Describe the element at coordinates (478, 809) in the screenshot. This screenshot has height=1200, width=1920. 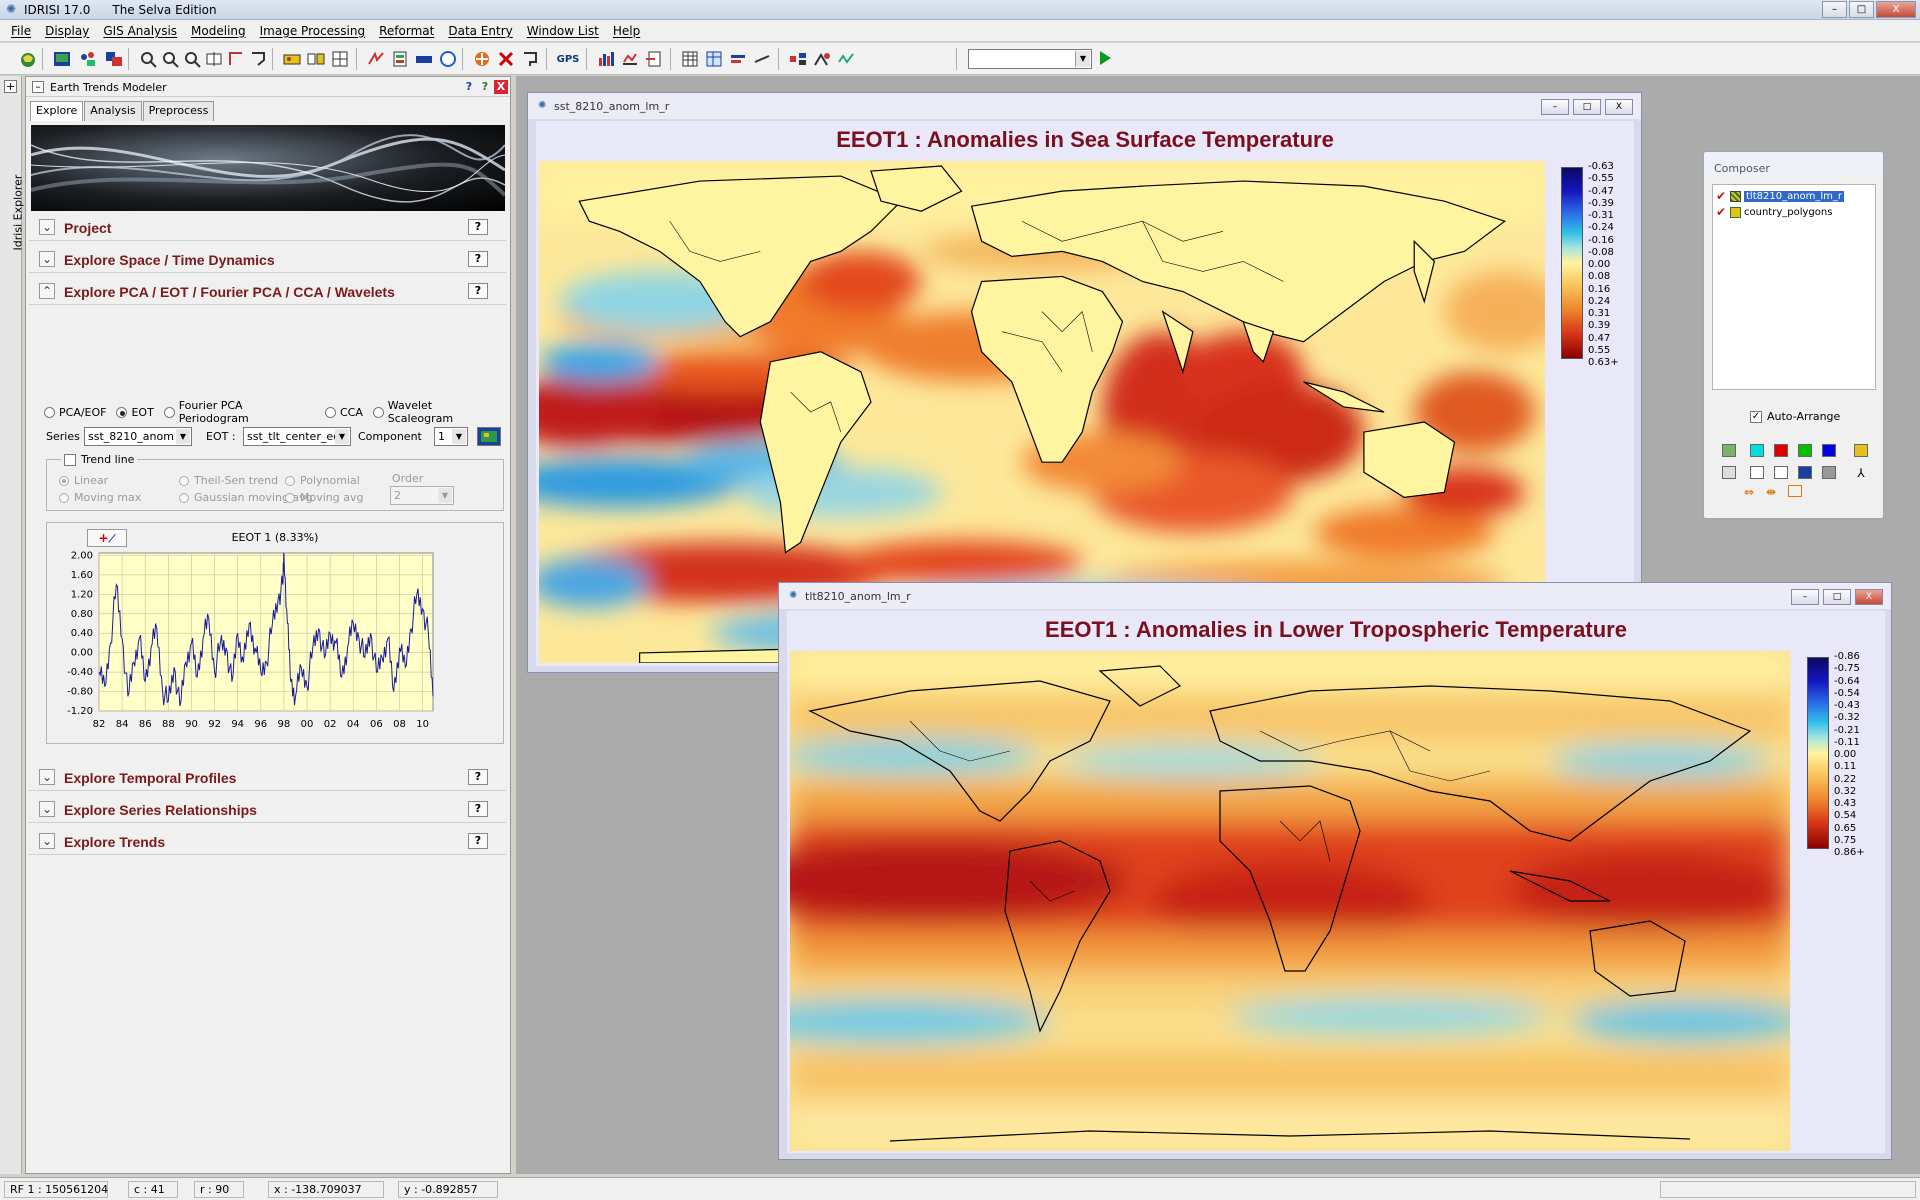
I see `section-series-relationships-help-button: ?` at that location.